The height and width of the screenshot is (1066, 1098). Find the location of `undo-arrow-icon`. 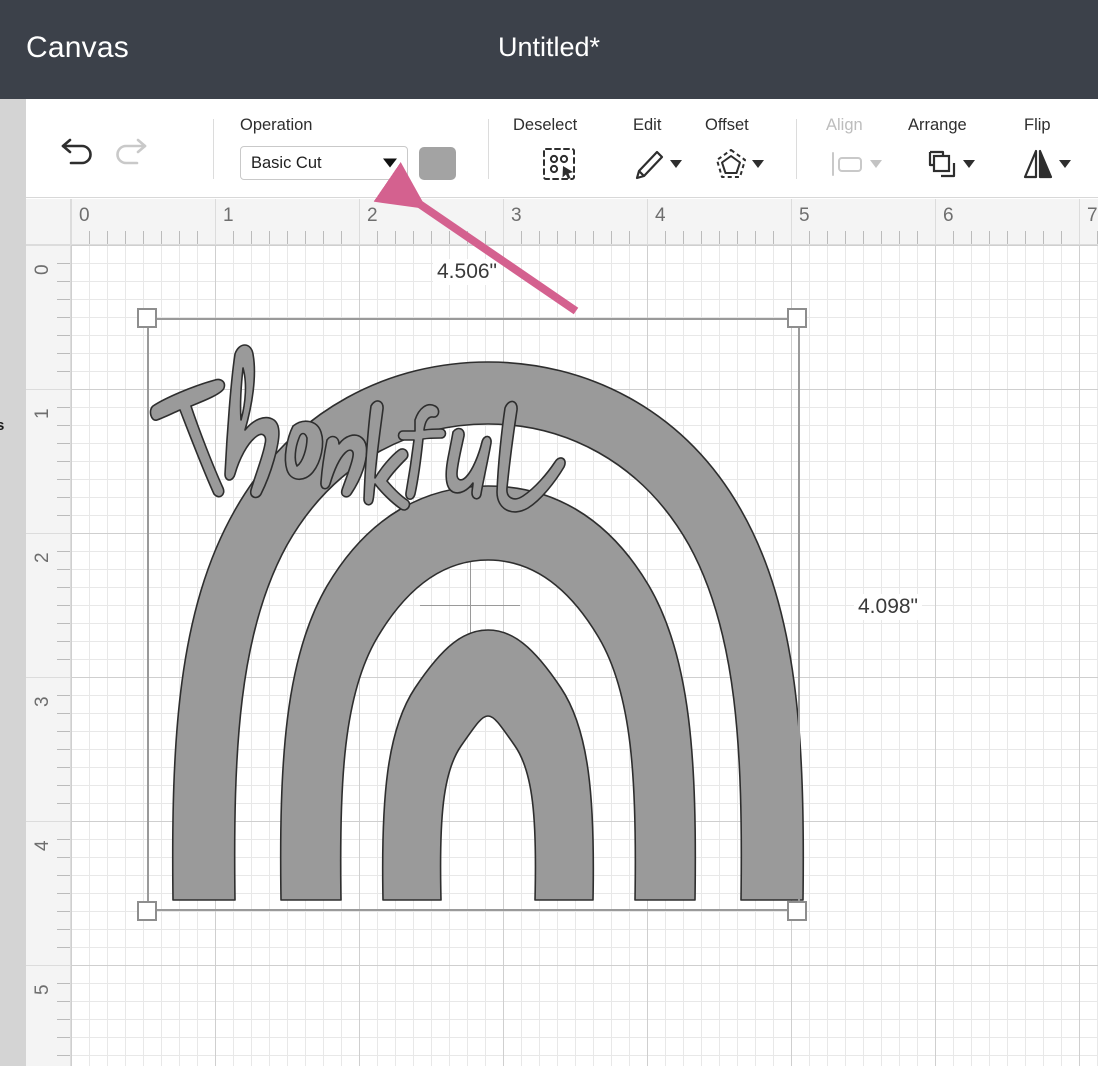

undo-arrow-icon is located at coordinates (78, 148).